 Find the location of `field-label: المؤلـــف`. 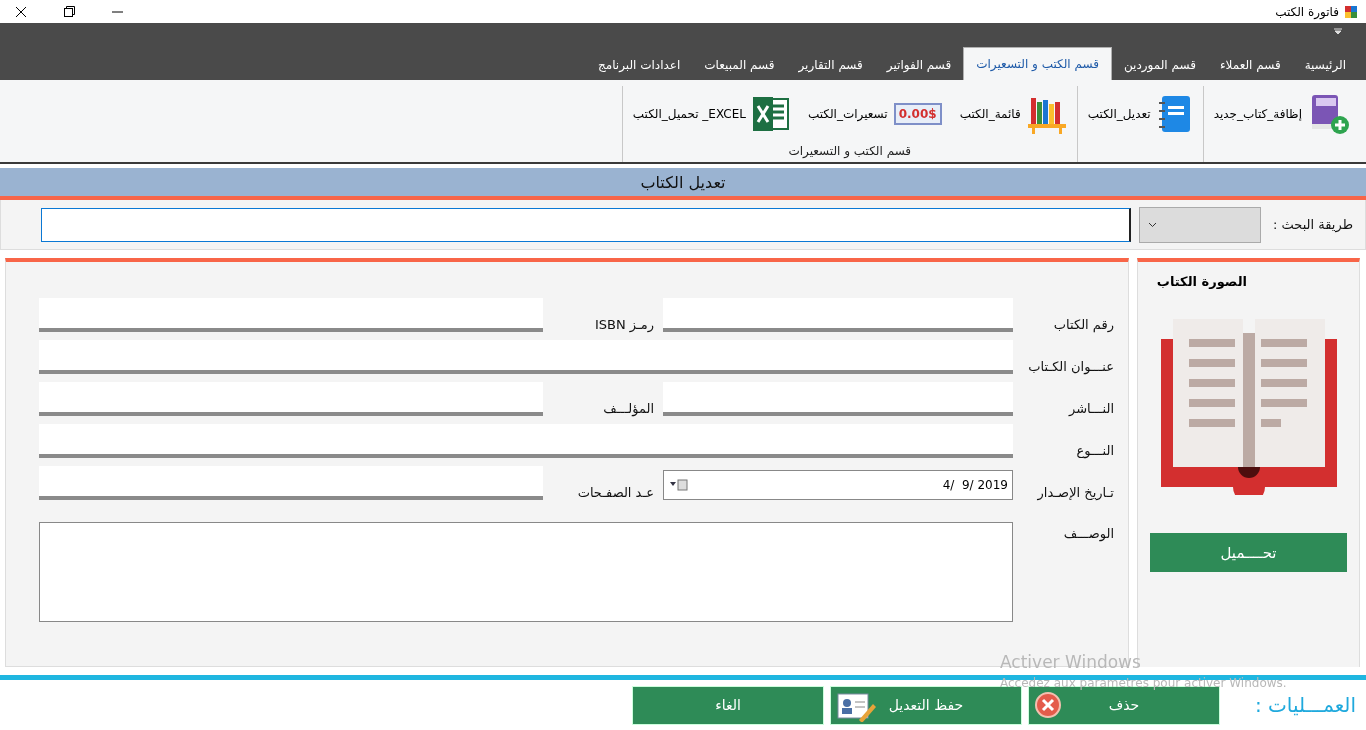

field-label: المؤلـــف is located at coordinates (628, 410).